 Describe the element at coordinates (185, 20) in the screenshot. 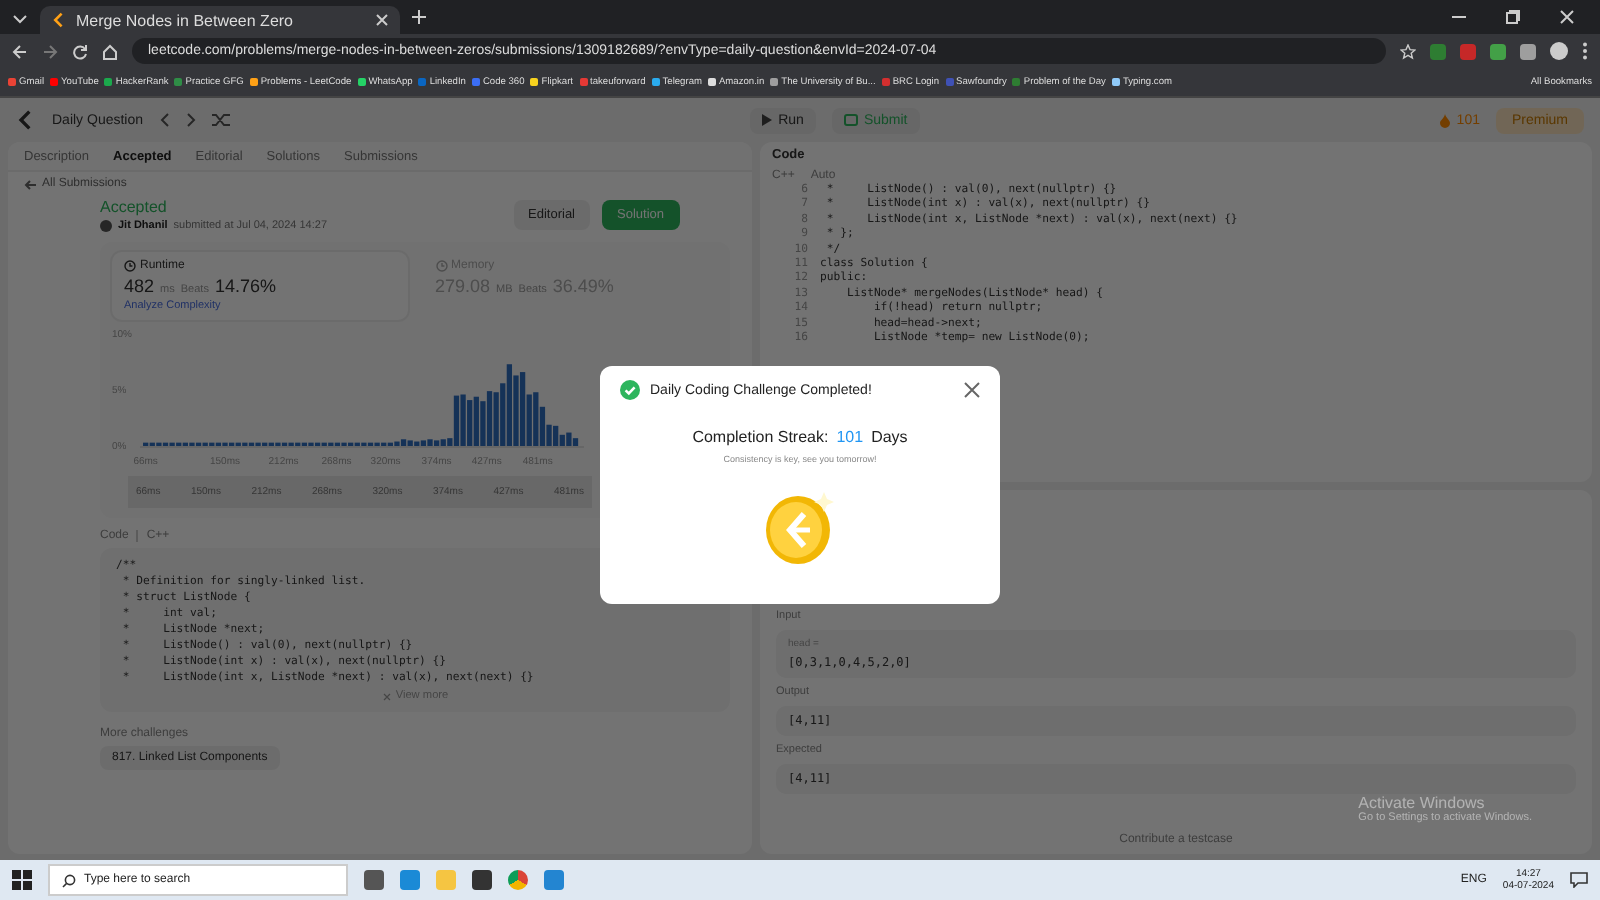

I see `tab-title: Merge Nodes in Between Zero` at that location.